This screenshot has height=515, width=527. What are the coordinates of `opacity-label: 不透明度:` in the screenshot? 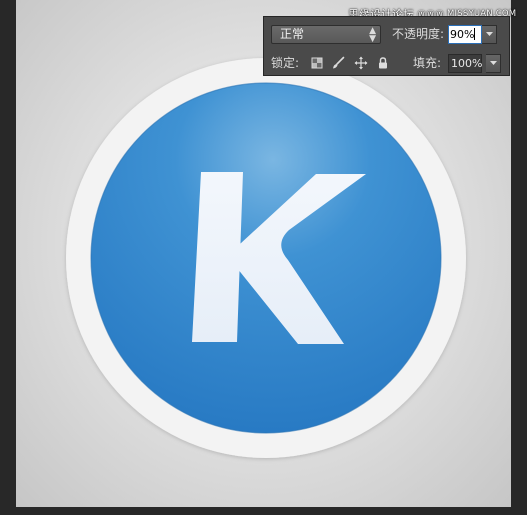 It's located at (418, 33).